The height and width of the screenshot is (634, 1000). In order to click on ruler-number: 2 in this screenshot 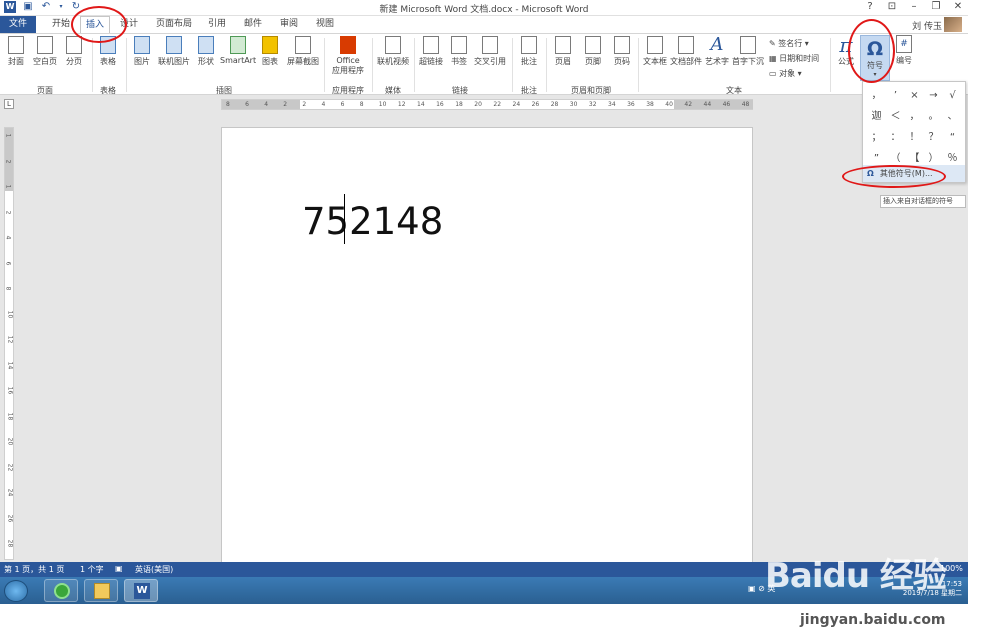, I will do `click(285, 104)`.